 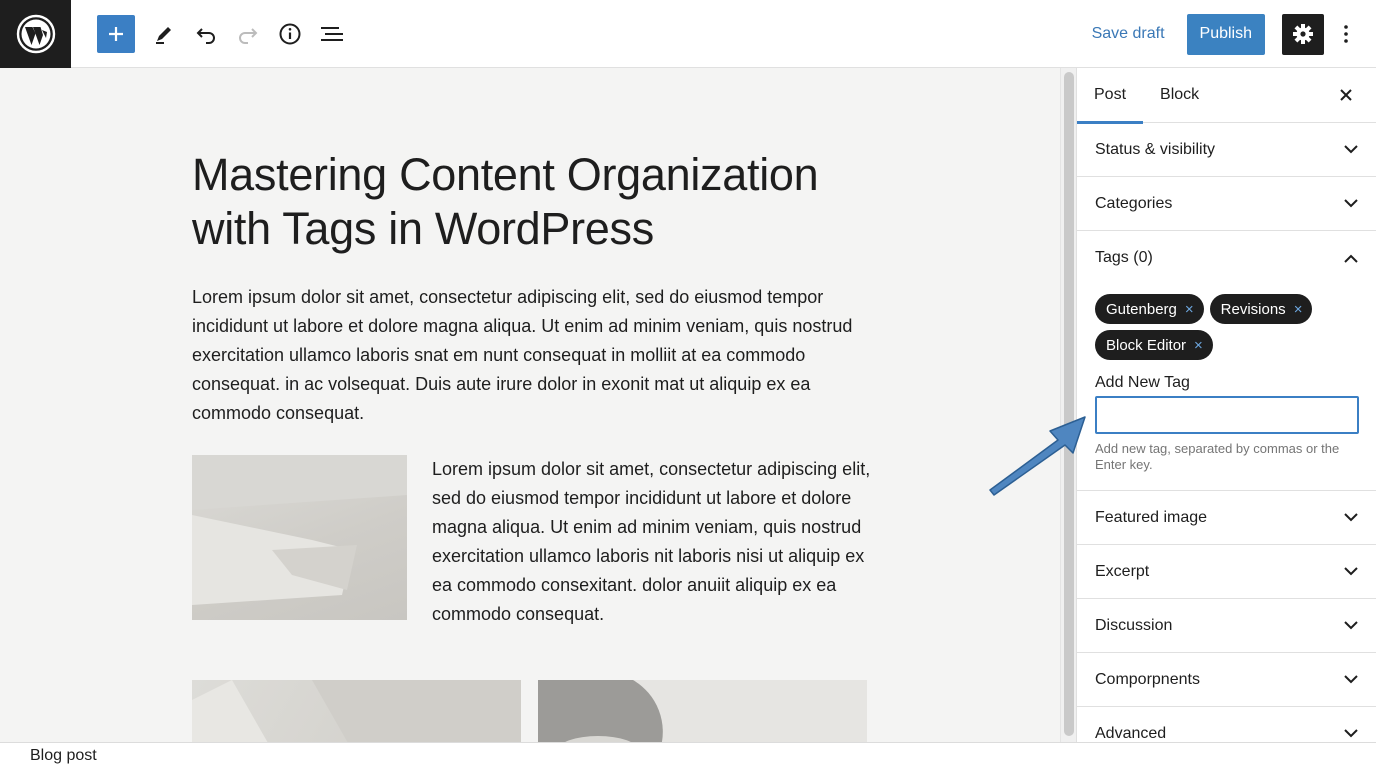 What do you see at coordinates (1147, 679) in the screenshot?
I see `panel-title: Comporpnents` at bounding box center [1147, 679].